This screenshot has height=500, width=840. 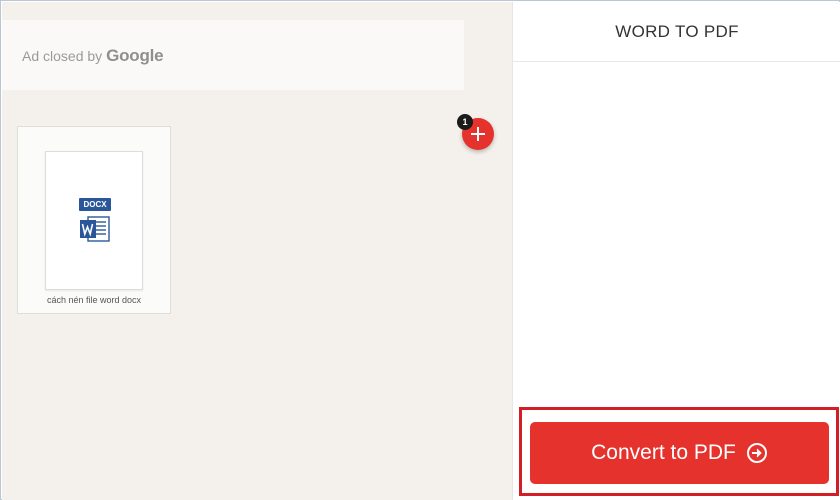 I want to click on convert-to-pdf-button: Convert to PDF, so click(x=679, y=453).